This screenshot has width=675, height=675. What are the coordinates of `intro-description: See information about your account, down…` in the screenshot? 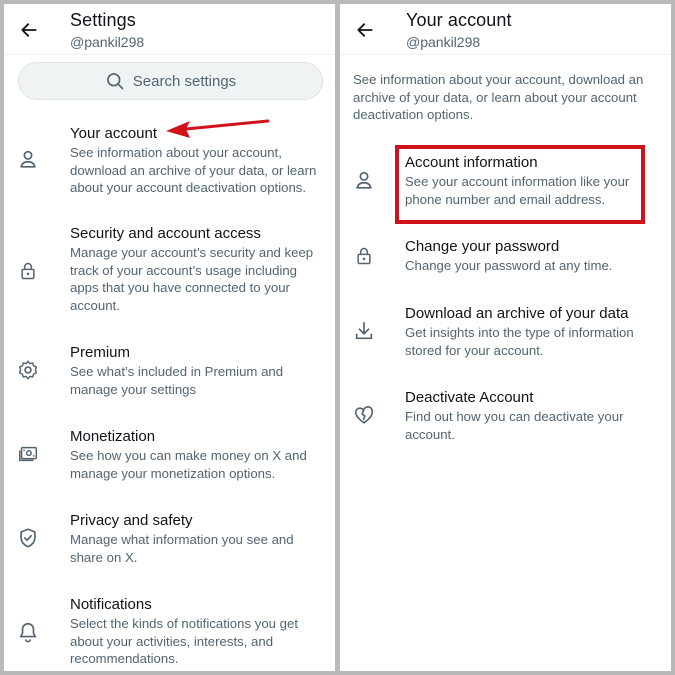 It's located at (498, 97).